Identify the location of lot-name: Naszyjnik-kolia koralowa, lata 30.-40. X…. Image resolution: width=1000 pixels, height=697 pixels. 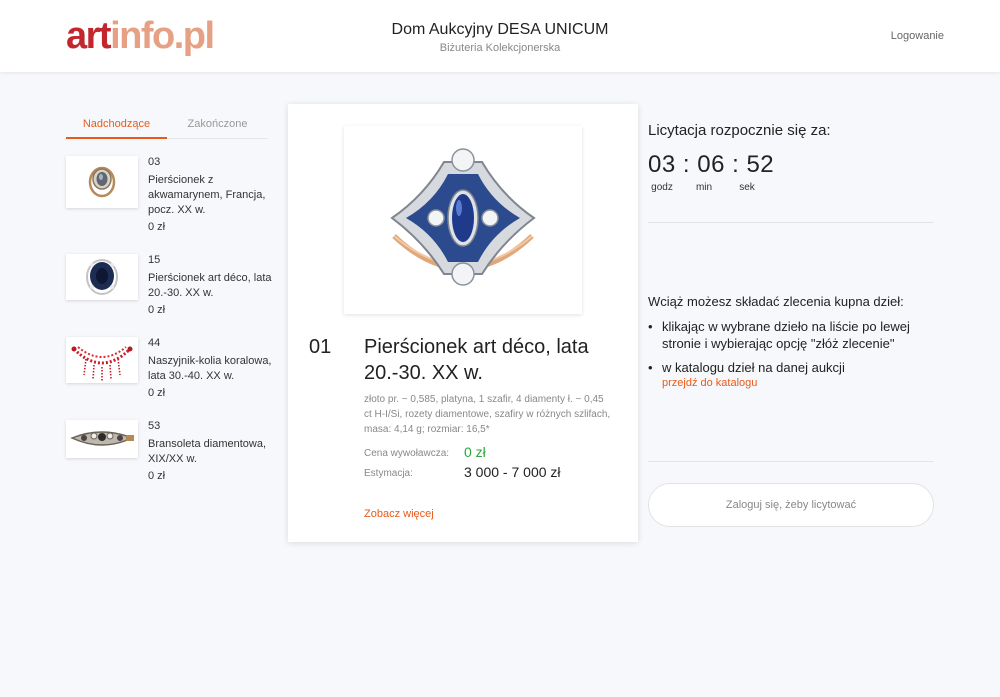
(210, 368).